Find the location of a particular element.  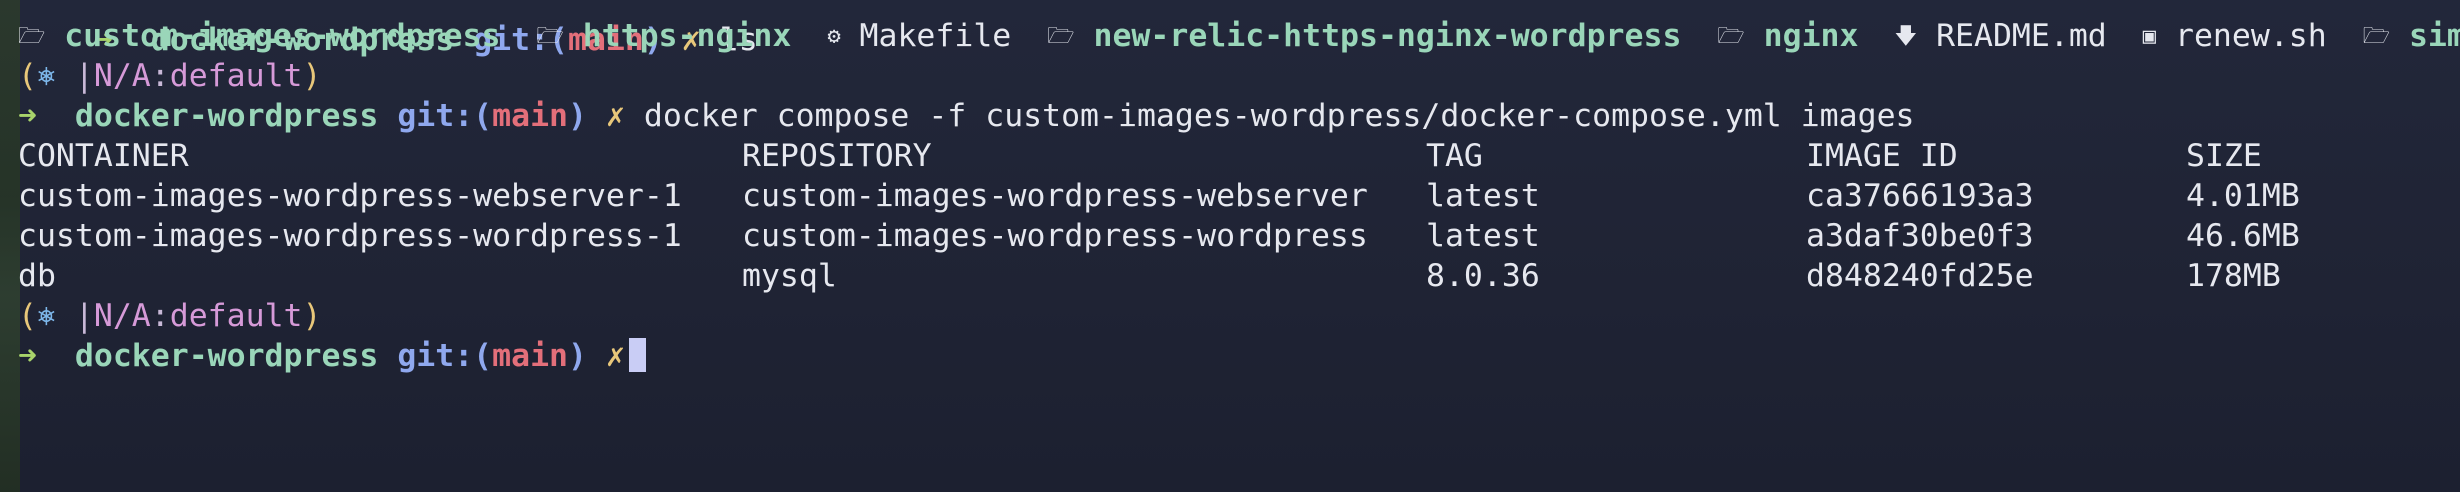

script-icon: ▣ is located at coordinates (2149, 36).